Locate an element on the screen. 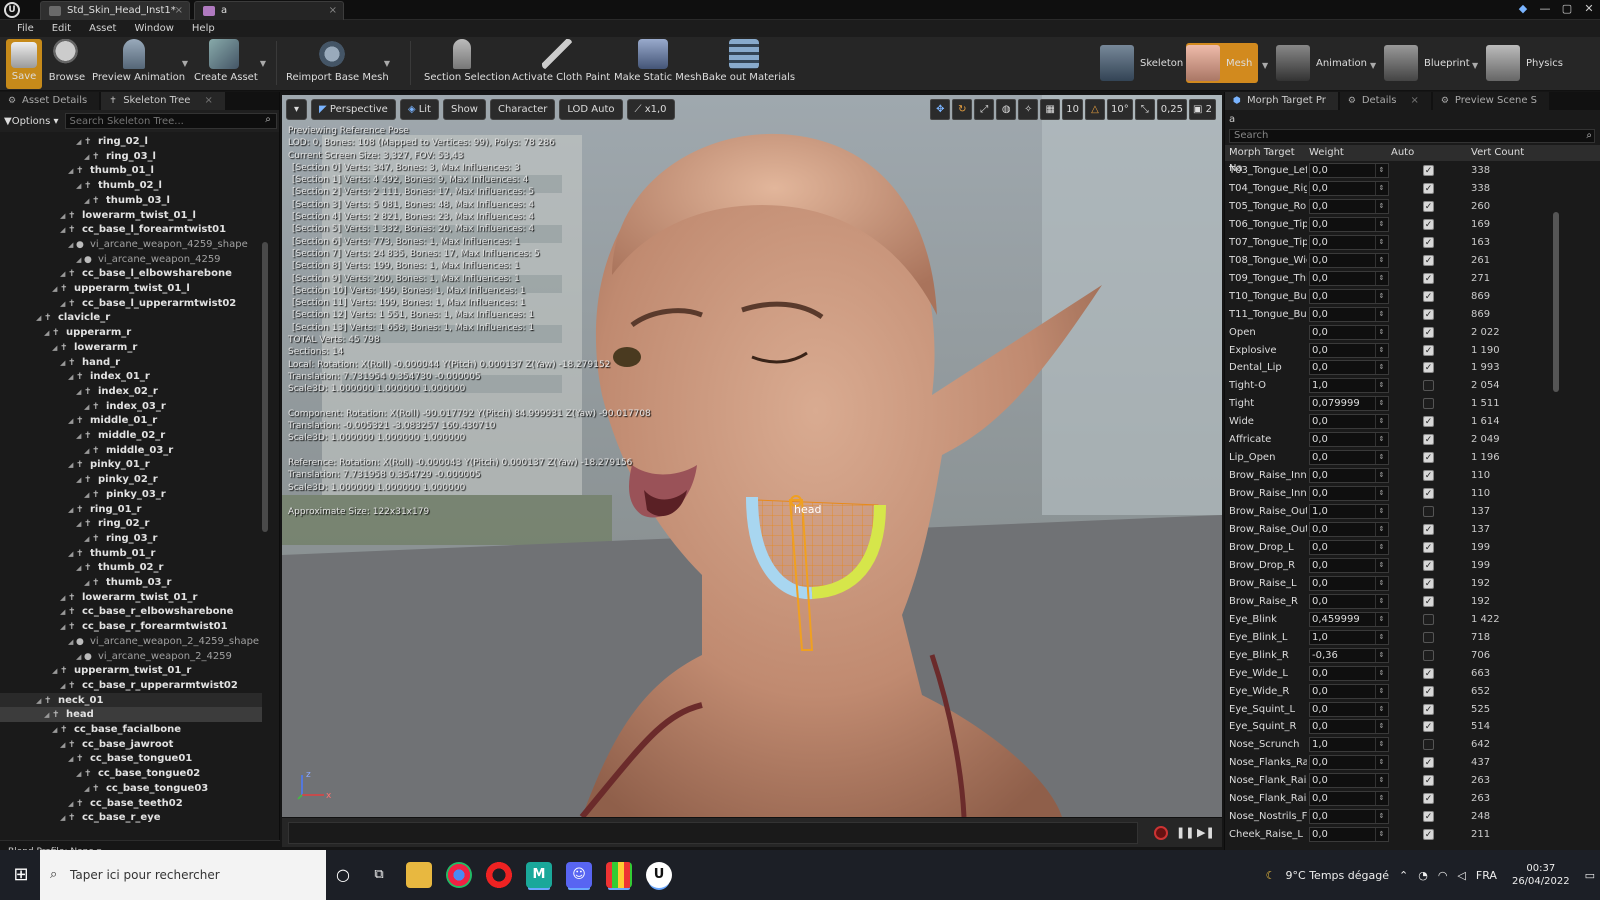  tree-row: ◢ ✝ ring_03_l is located at coordinates (131, 156).